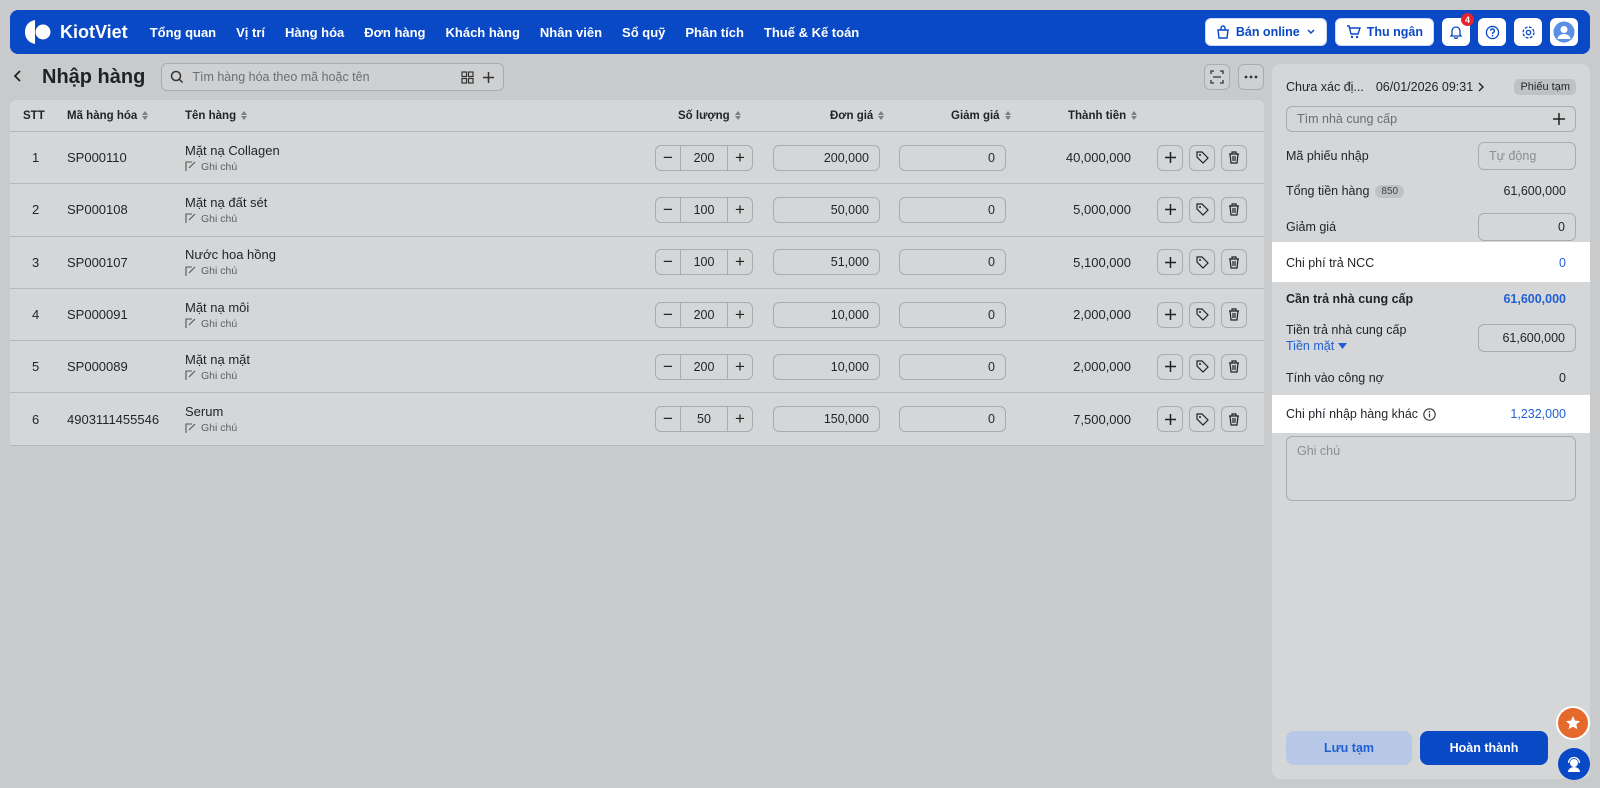 The image size is (1600, 788). I want to click on nav-item-tax-accounting: Thuế & Kế toán, so click(811, 32).